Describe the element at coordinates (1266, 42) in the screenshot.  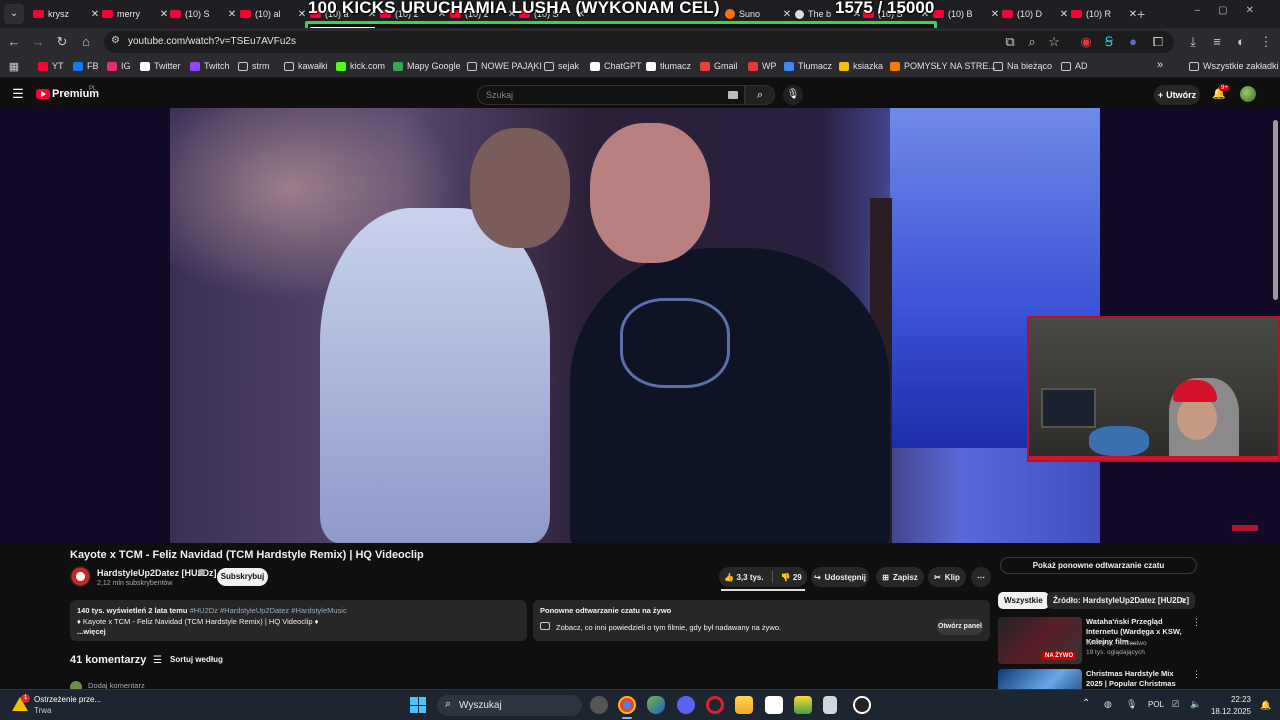
I see `browser-menu-icon: ⋮` at that location.